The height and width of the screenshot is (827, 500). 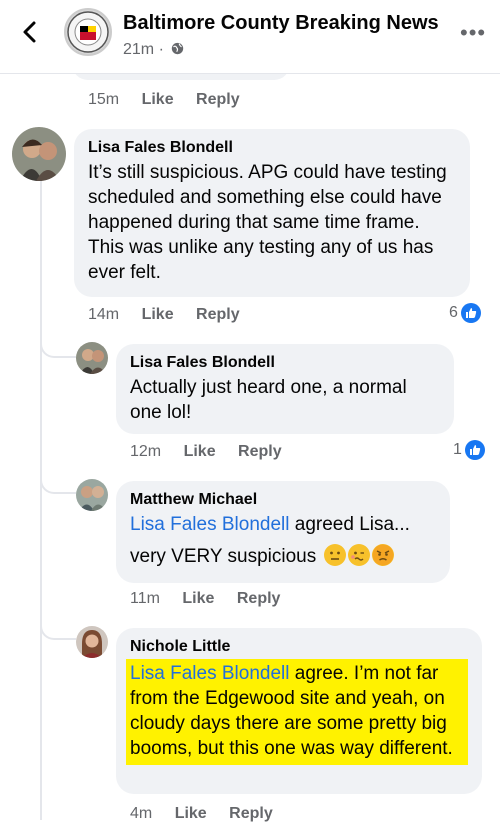 I want to click on reaction-count: 1, so click(x=469, y=450).